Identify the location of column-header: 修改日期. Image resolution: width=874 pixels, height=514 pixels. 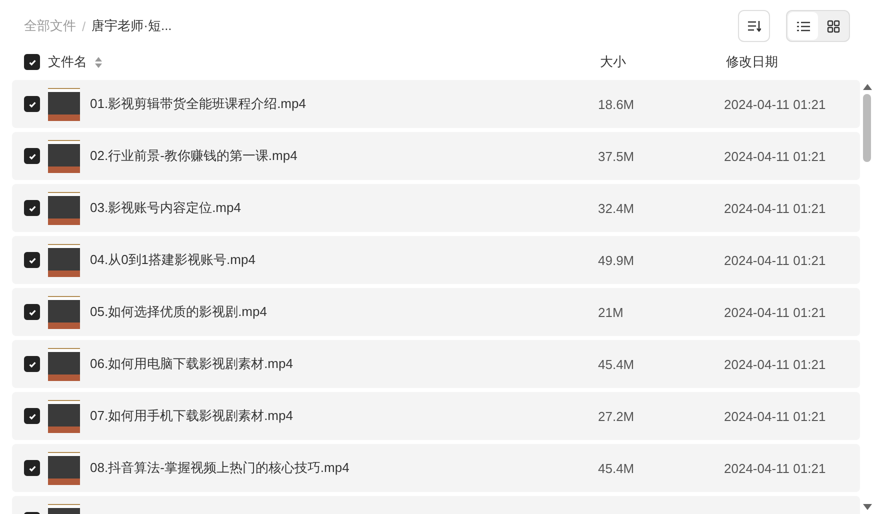
(752, 61).